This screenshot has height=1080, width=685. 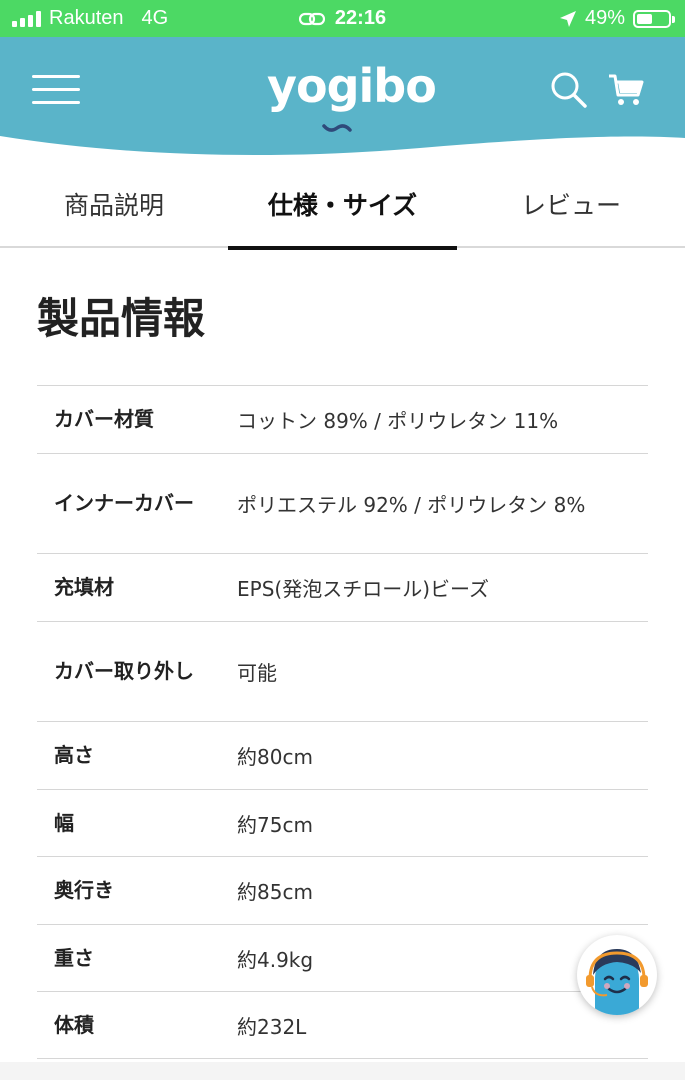 I want to click on tab-label: レビュー, so click(x=570, y=205).